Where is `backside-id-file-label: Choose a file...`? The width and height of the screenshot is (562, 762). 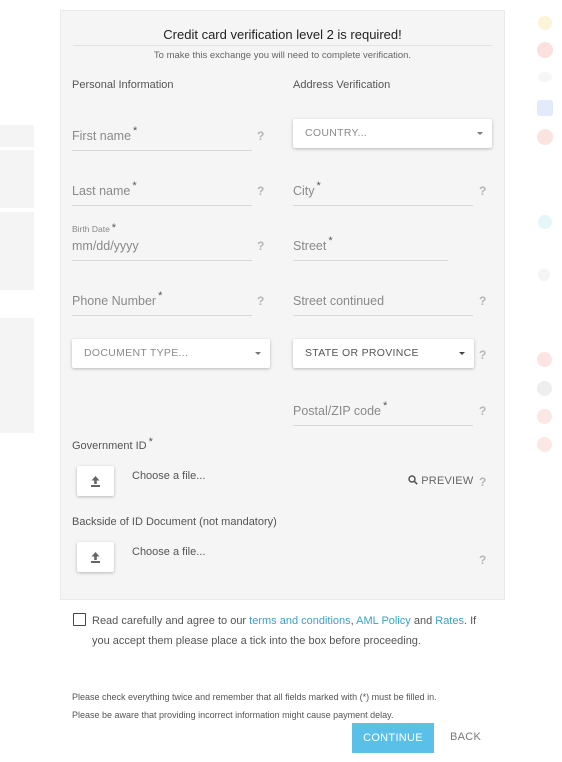
backside-id-file-label: Choose a file... is located at coordinates (168, 552).